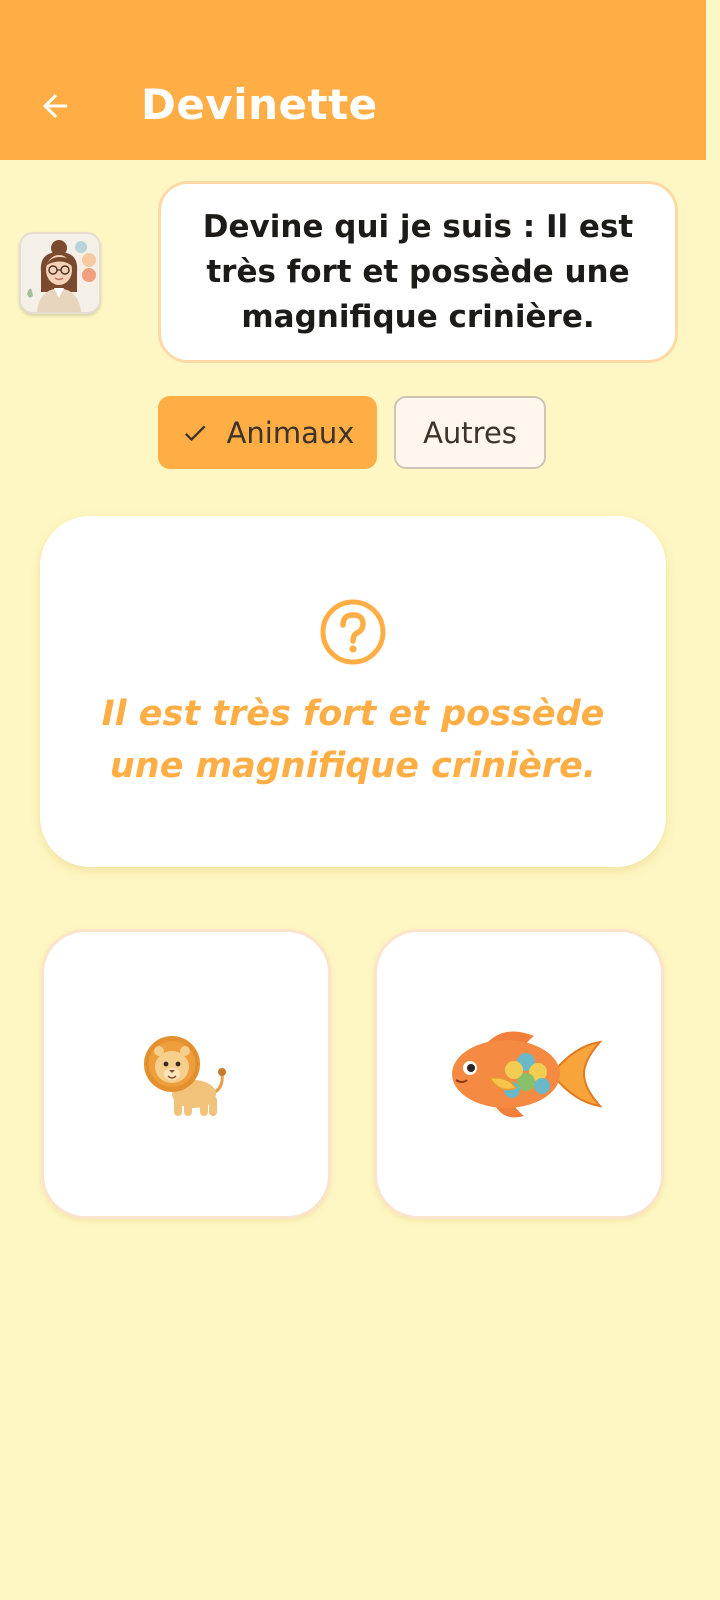  I want to click on app-bar: Devinette, so click(353, 80).